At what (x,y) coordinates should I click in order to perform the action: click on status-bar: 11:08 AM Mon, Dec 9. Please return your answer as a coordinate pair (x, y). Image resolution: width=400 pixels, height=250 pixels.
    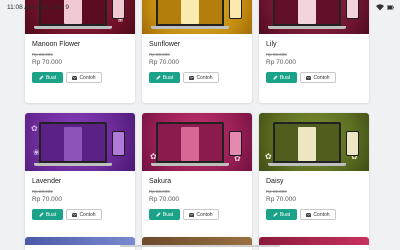
    Looking at the image, I should click on (200, 7).